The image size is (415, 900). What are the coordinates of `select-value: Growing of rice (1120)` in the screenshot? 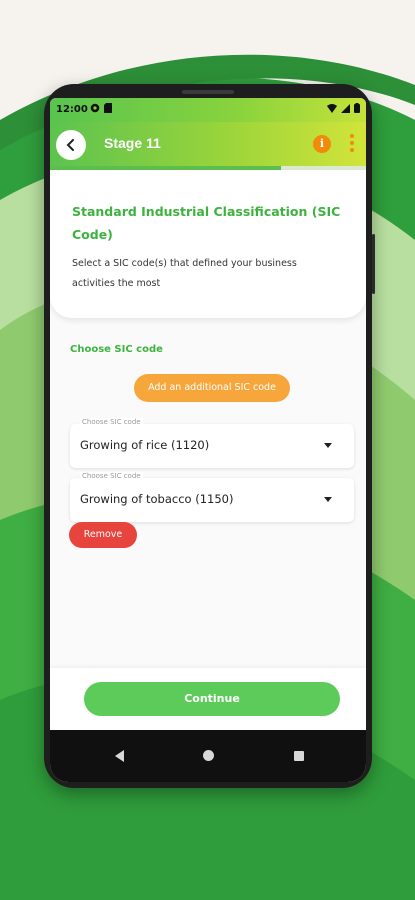 It's located at (145, 445).